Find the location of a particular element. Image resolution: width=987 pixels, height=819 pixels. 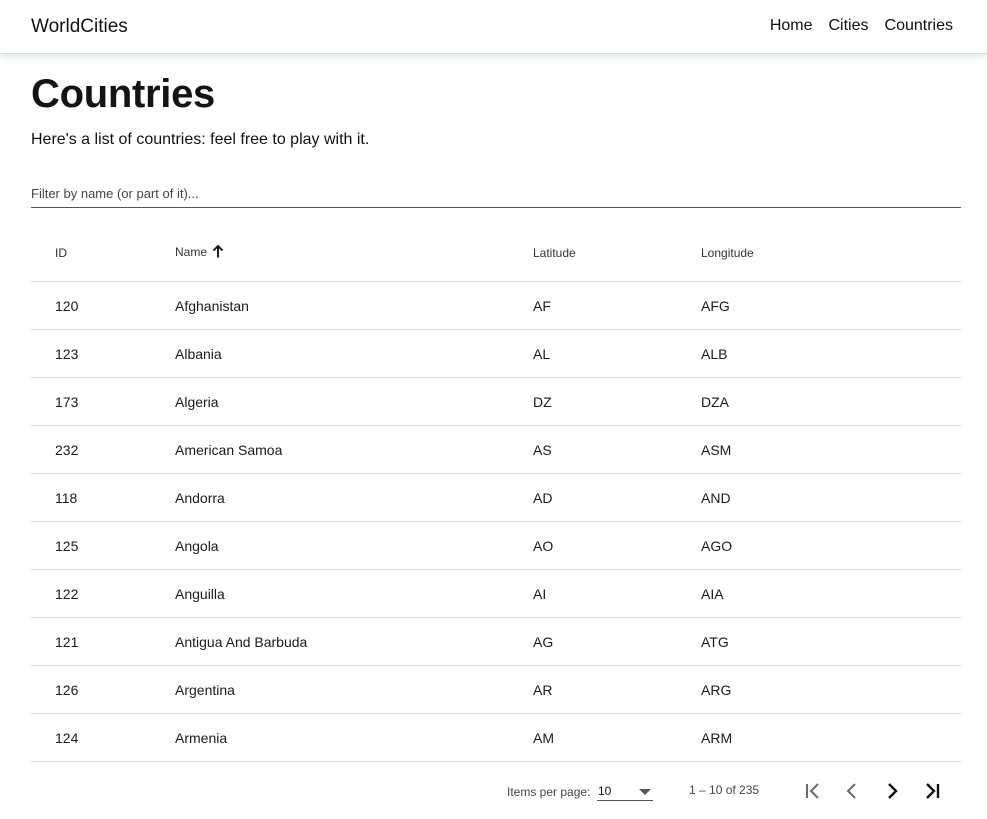

cell-id: 126 is located at coordinates (91, 689).